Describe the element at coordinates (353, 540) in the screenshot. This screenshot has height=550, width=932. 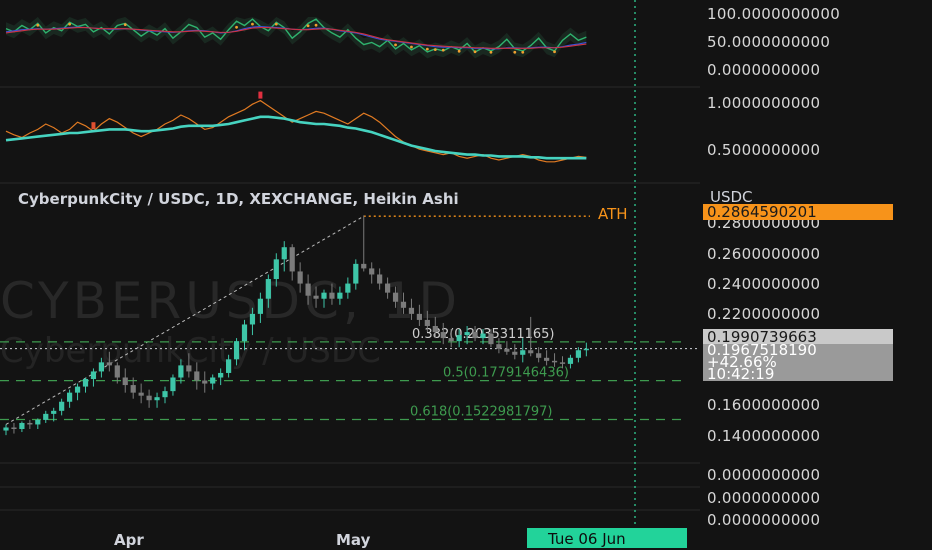
I see `time-label-may: May` at that location.